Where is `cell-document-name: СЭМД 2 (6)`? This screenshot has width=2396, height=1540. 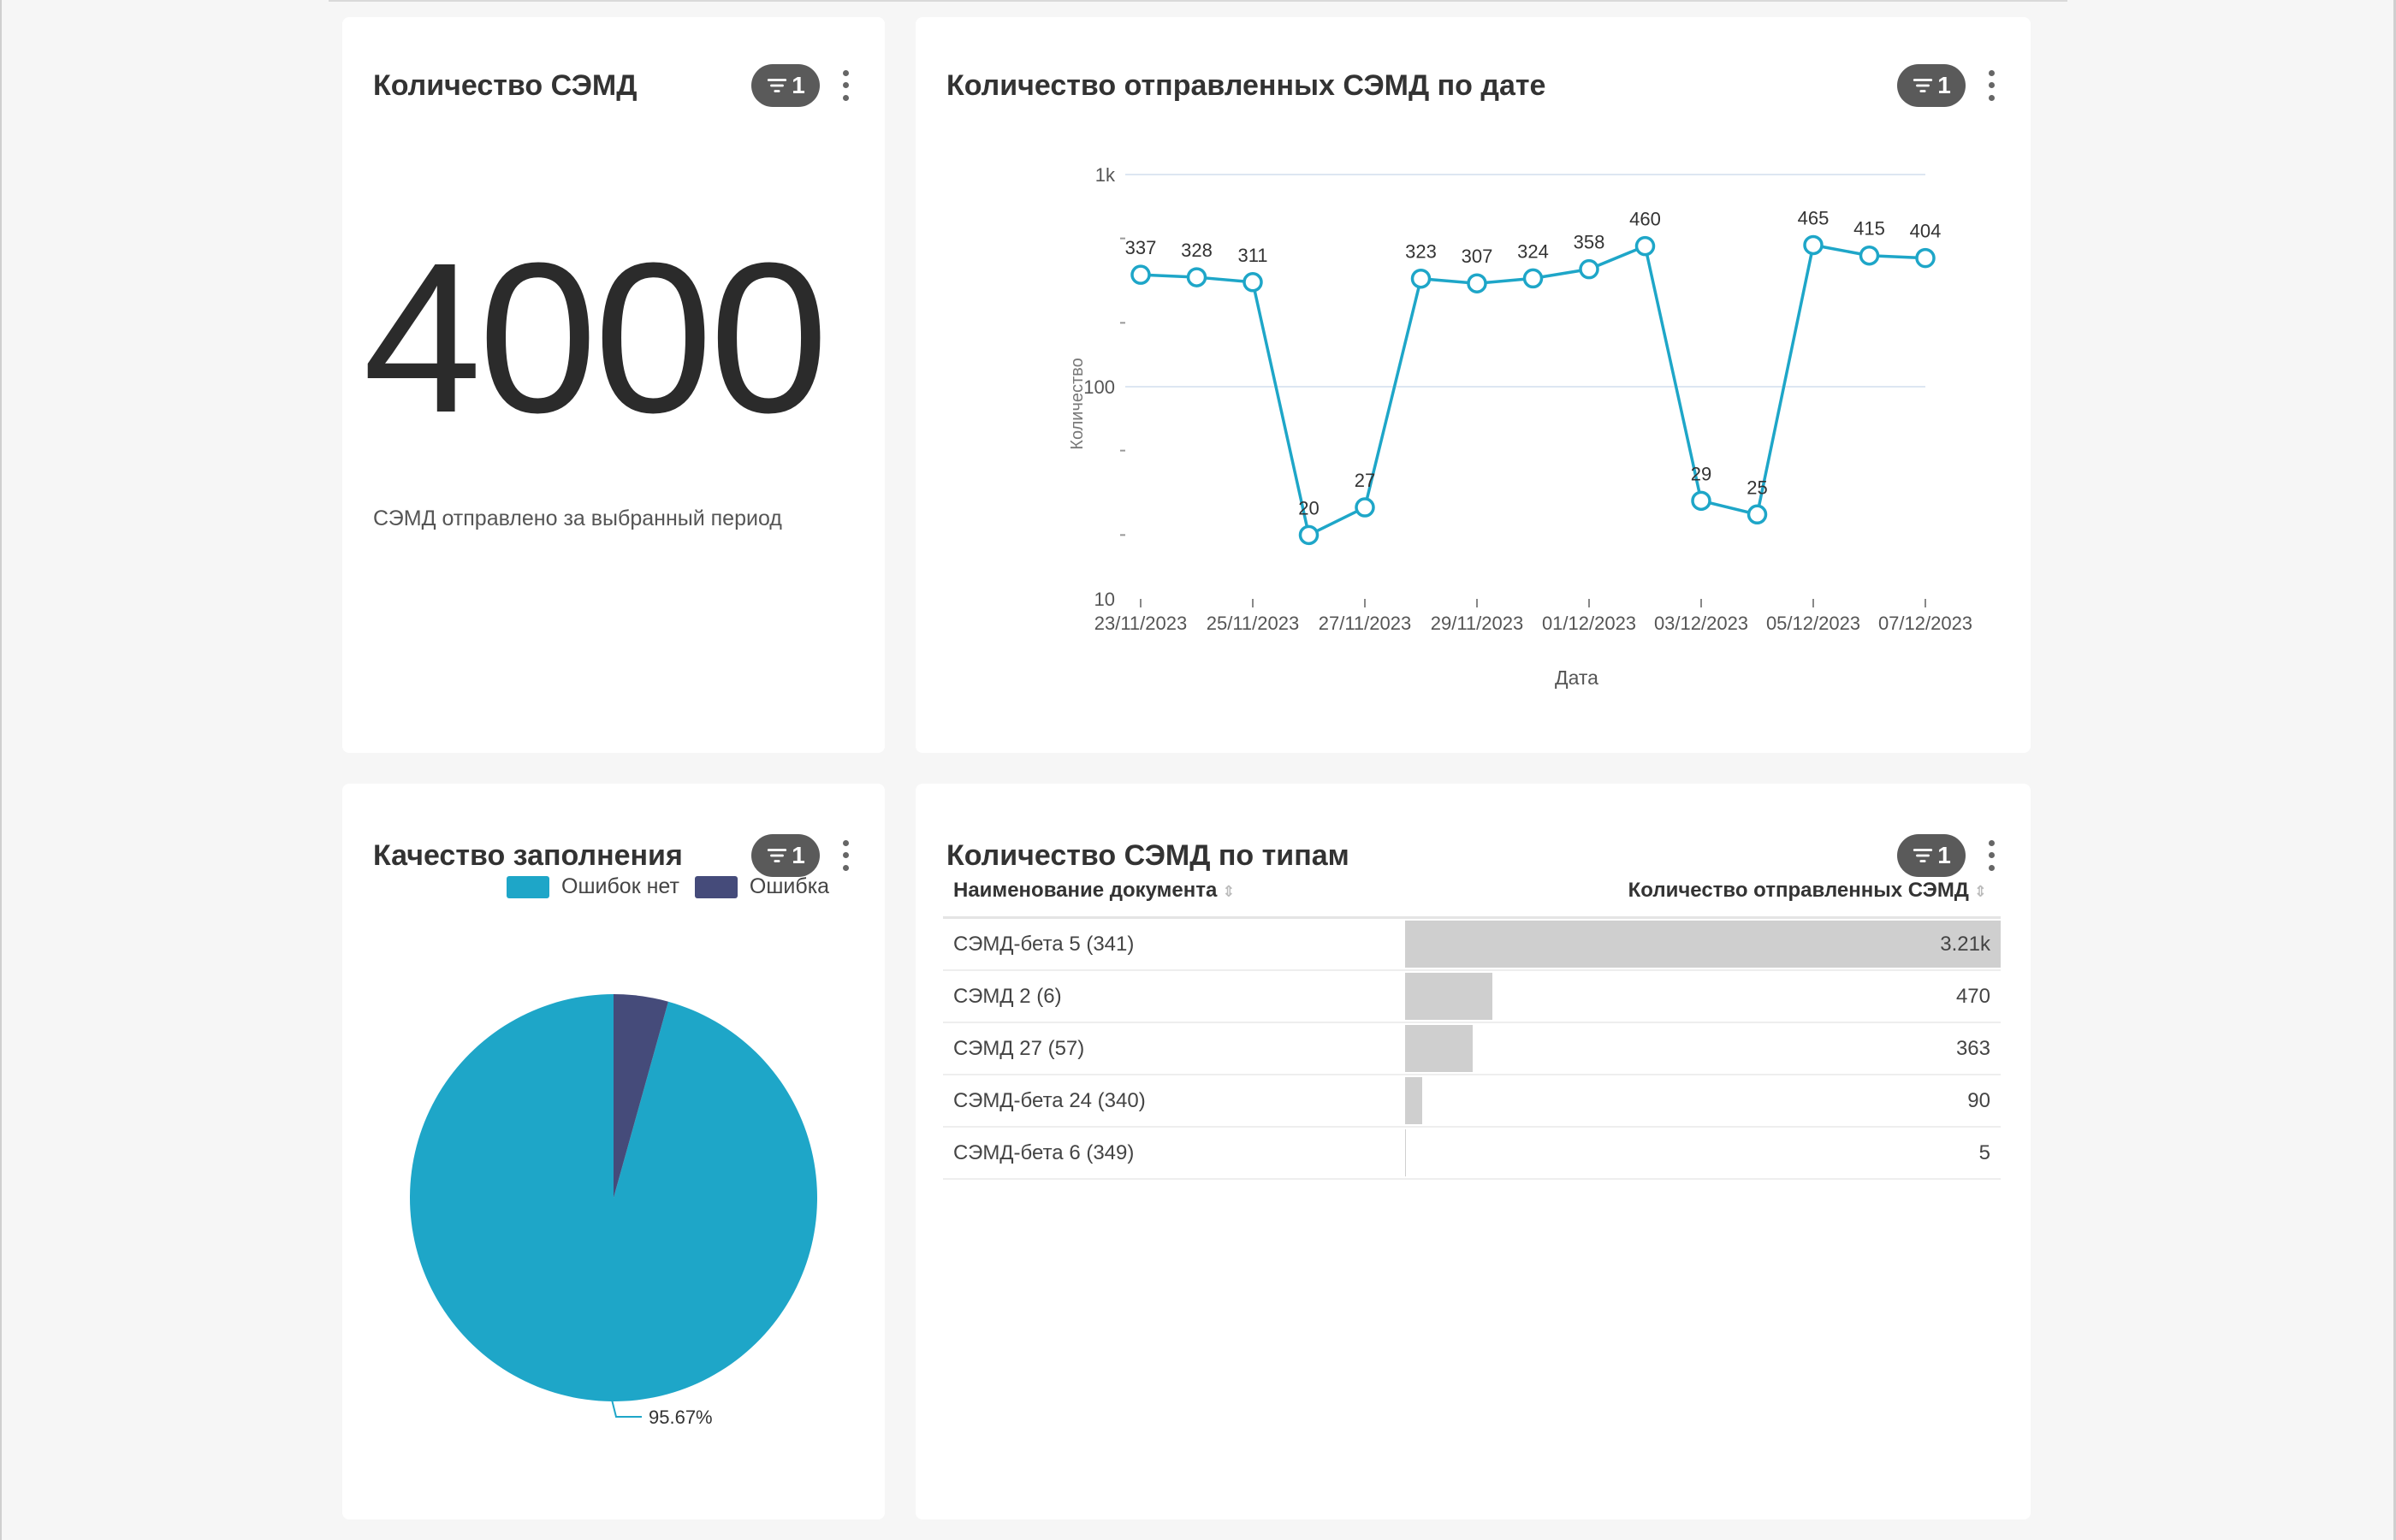 cell-document-name: СЭМД 2 (6) is located at coordinates (1007, 996).